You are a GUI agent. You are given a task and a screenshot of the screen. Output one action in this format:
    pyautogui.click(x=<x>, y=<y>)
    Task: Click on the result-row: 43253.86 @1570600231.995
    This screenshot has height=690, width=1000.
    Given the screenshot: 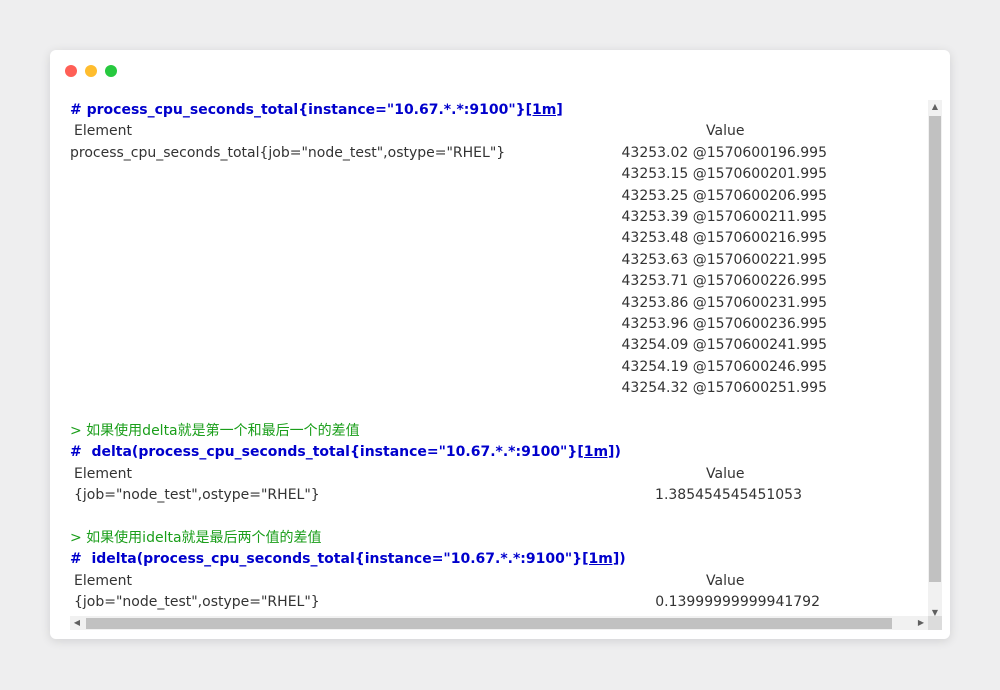 What is the action you would take?
    pyautogui.click(x=499, y=303)
    